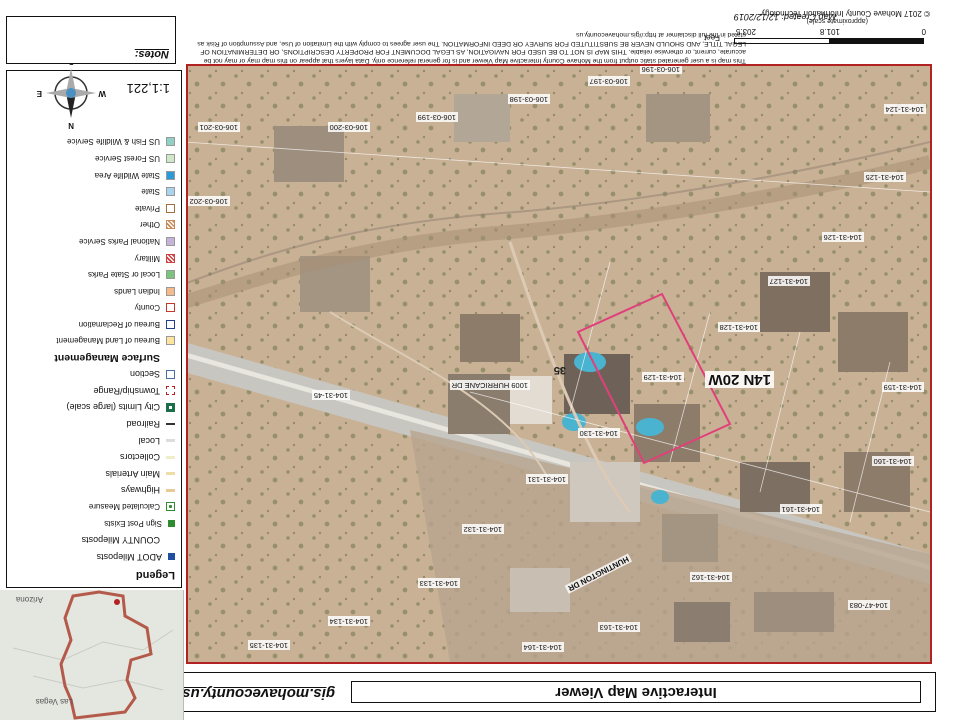 The width and height of the screenshot is (960, 720). Describe the element at coordinates (127, 175) in the screenshot. I see `legend-item-label: State Wildlife Area` at that location.